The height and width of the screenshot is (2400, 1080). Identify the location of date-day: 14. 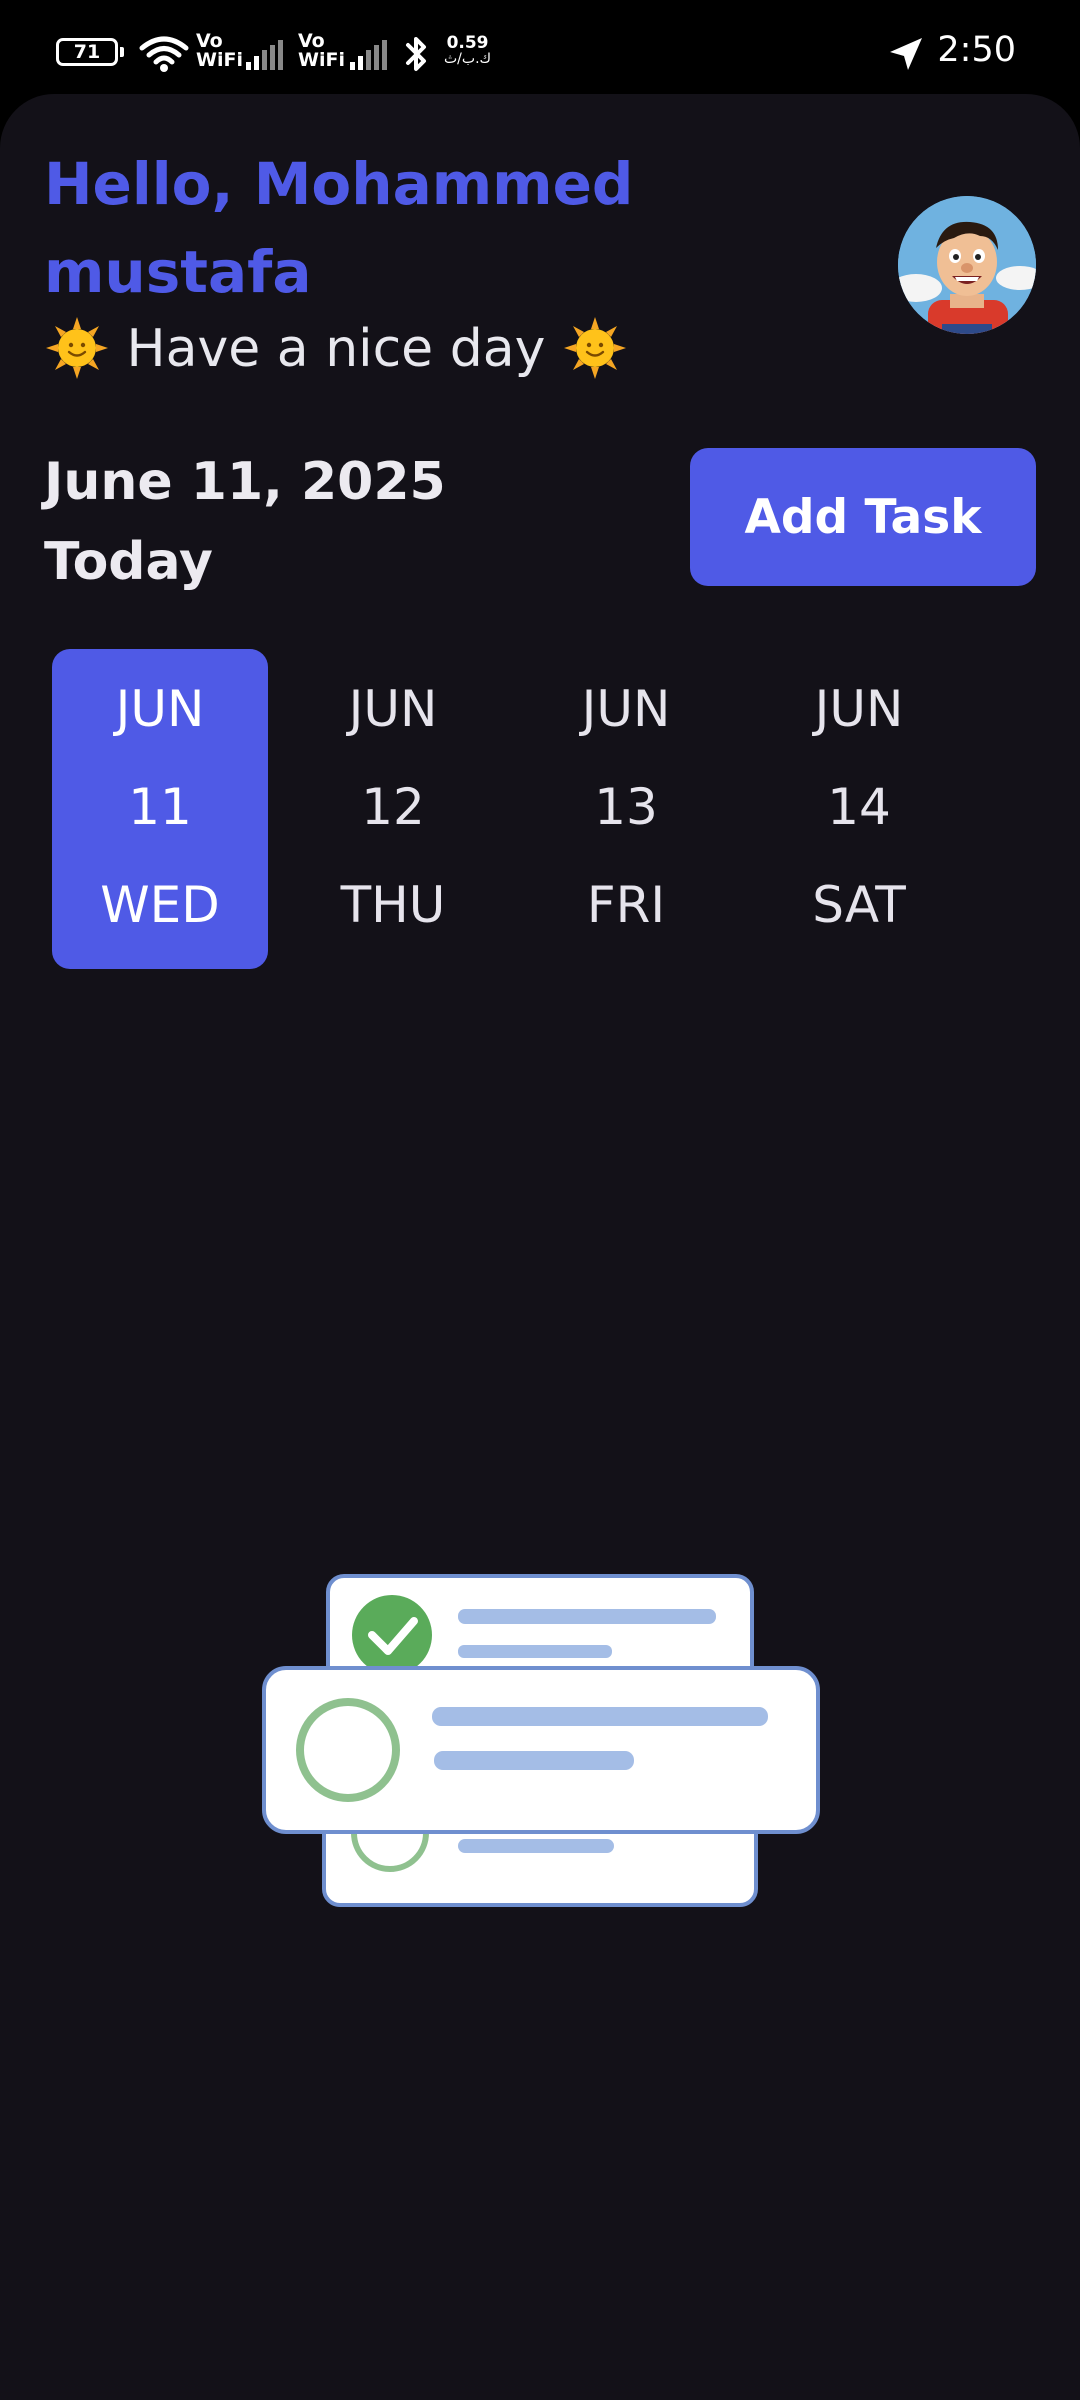
(859, 807).